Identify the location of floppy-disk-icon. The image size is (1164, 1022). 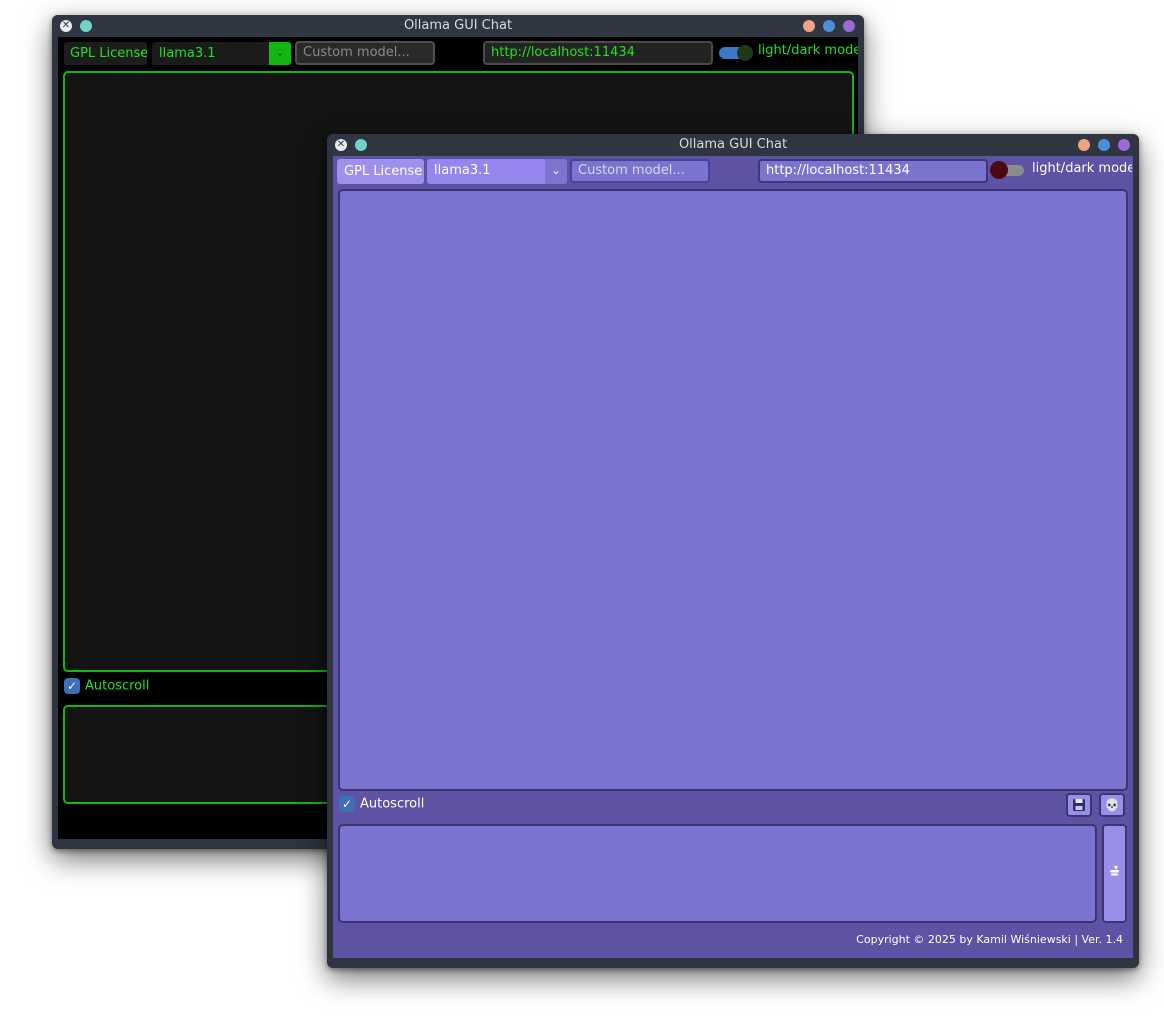
(1079, 805).